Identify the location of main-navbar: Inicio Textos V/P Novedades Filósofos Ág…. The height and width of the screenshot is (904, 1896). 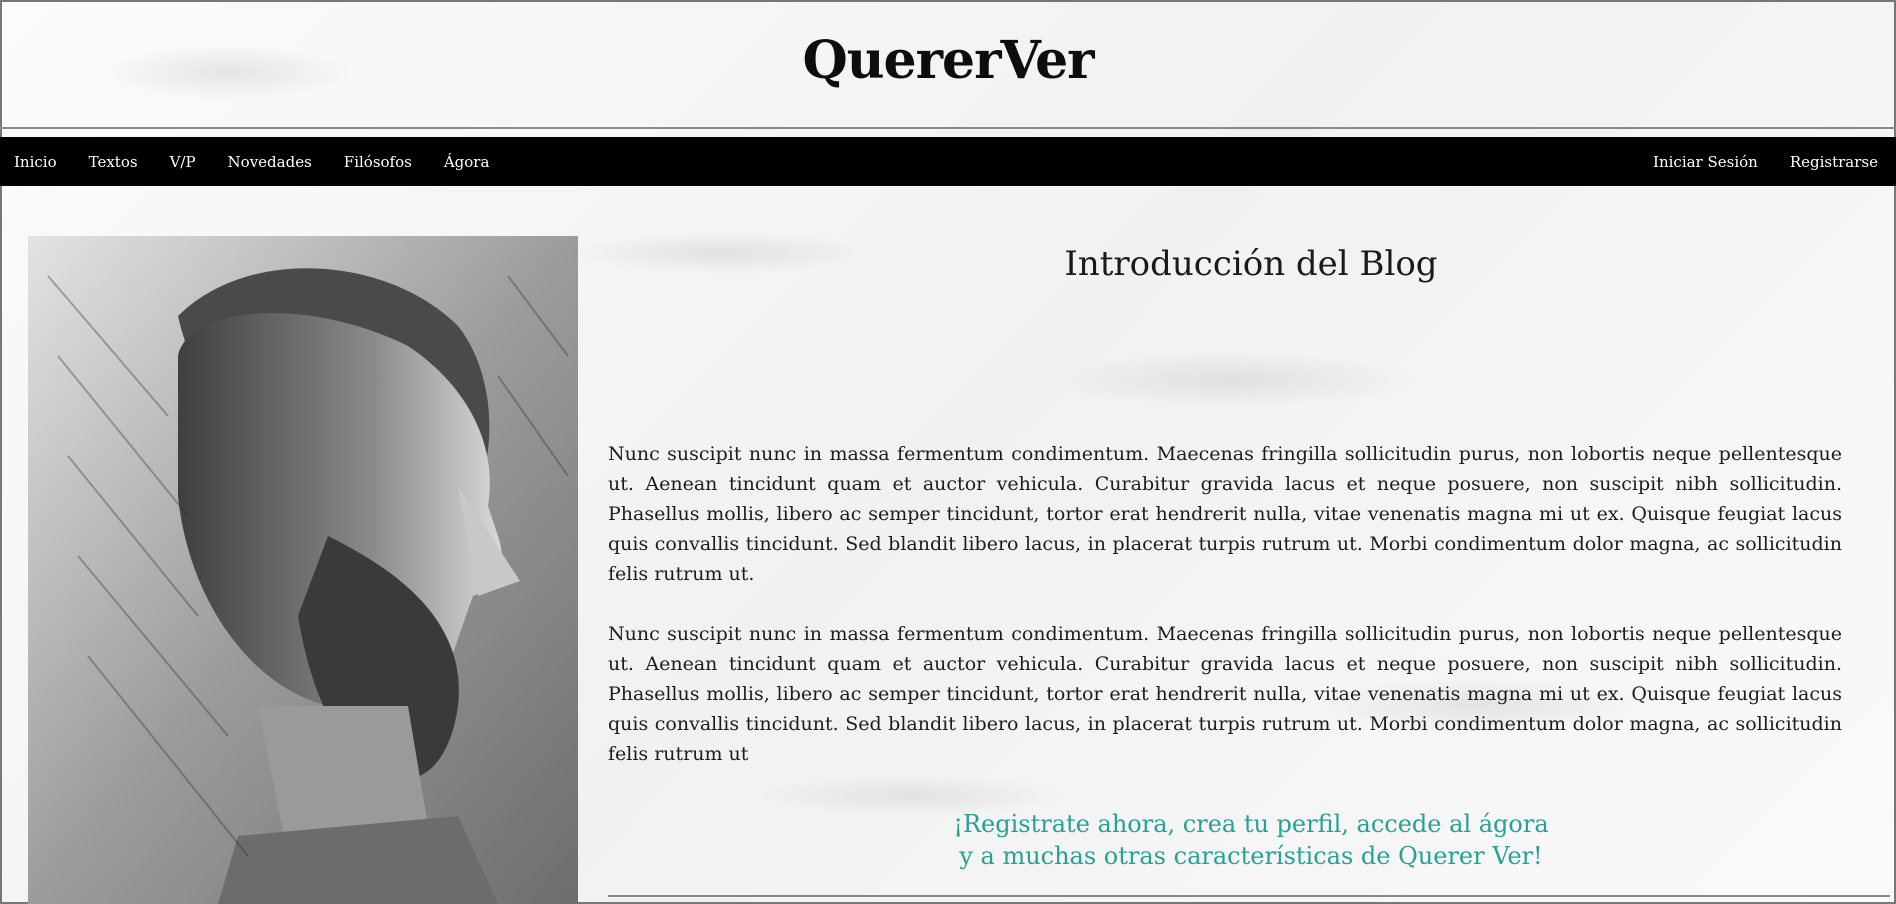
(948, 161).